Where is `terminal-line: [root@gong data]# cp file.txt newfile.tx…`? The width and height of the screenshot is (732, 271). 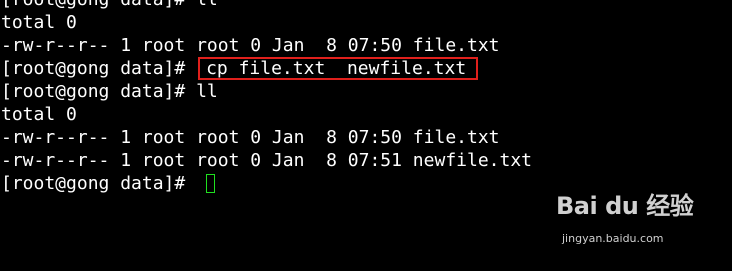 terminal-line: [root@gong data]# cp file.txt newfile.tx… is located at coordinates (366, 68).